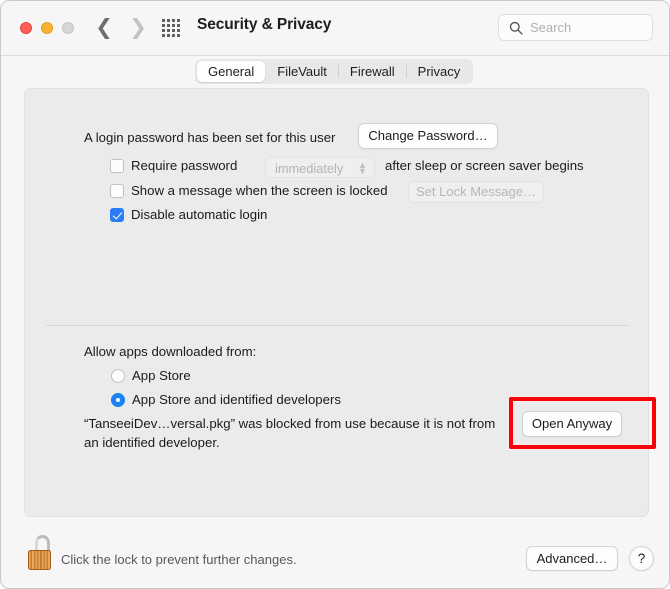 This screenshot has height=589, width=670. Describe the element at coordinates (118, 376) in the screenshot. I see `radio-app-store` at that location.